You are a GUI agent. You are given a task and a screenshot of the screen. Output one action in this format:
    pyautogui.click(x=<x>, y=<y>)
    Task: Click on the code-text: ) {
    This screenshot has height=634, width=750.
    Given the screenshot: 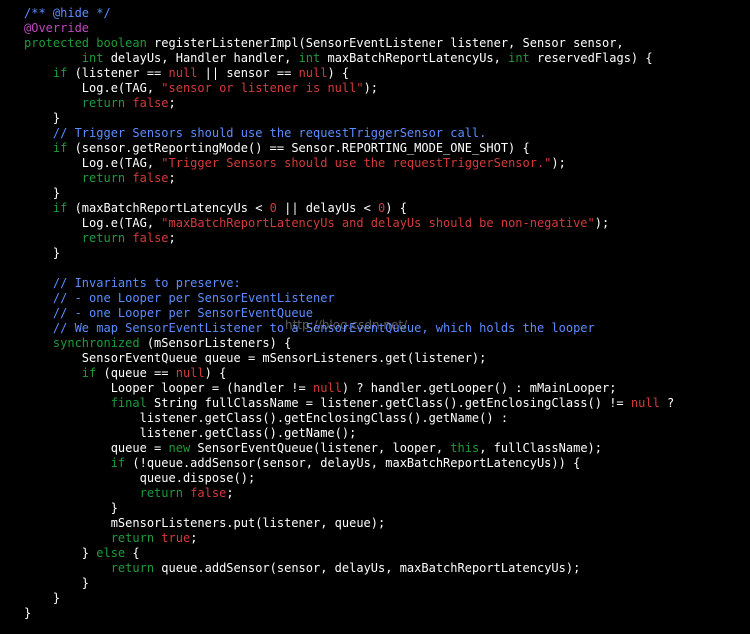 What is the action you would take?
    pyautogui.click(x=215, y=373)
    